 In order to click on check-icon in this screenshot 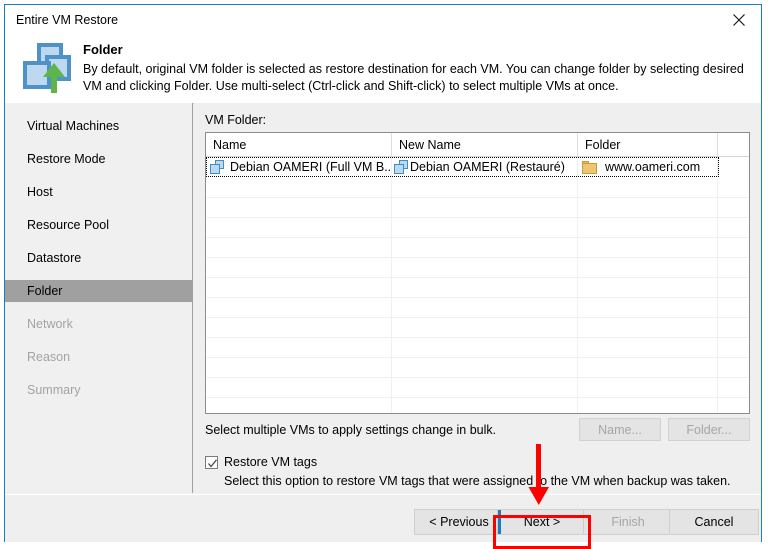, I will do `click(213, 463)`.